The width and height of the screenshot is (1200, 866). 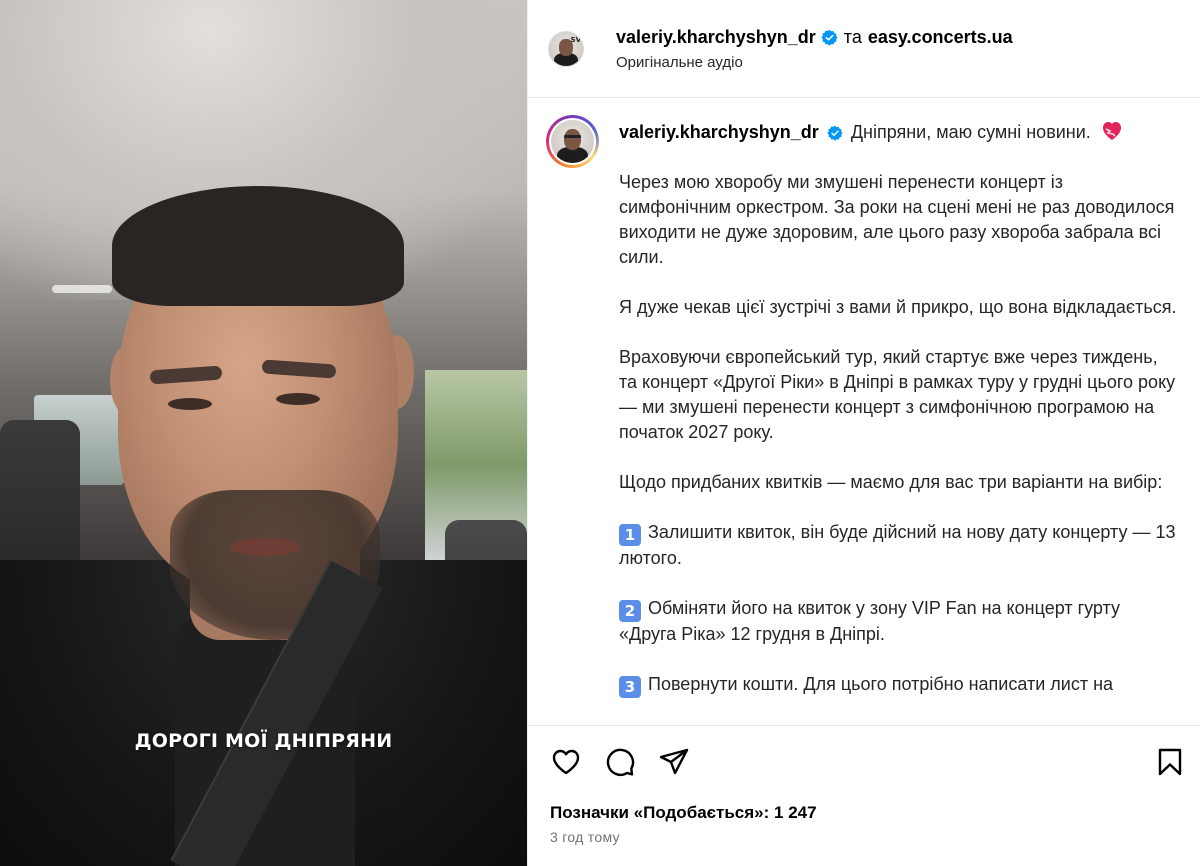 I want to click on likes-label: Позначки «Подобається»:, so click(x=660, y=812).